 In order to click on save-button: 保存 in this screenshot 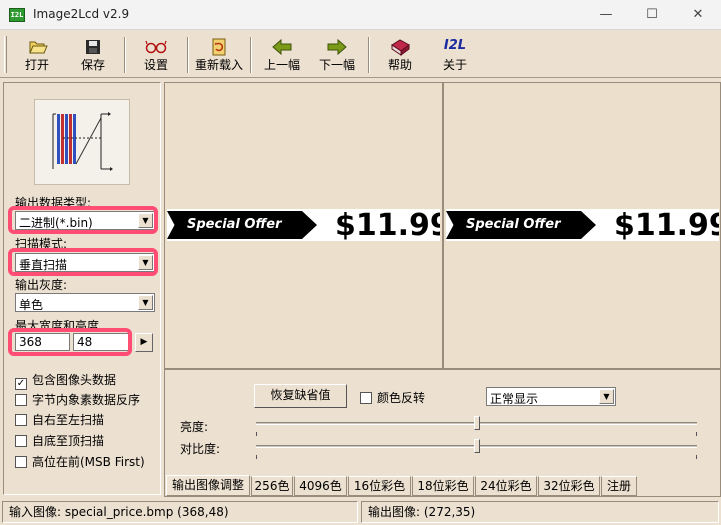, I will do `click(93, 55)`.